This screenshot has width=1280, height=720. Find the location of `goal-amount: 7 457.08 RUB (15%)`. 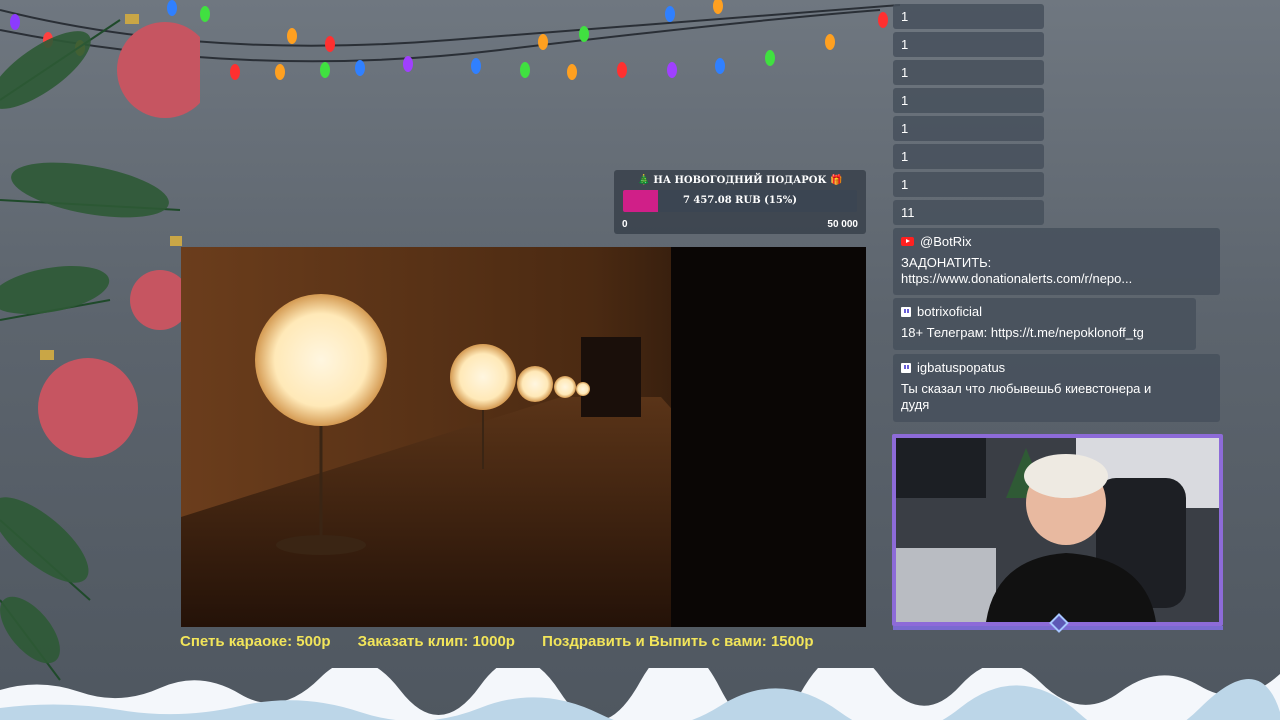

goal-amount: 7 457.08 RUB (15%) is located at coordinates (740, 200).